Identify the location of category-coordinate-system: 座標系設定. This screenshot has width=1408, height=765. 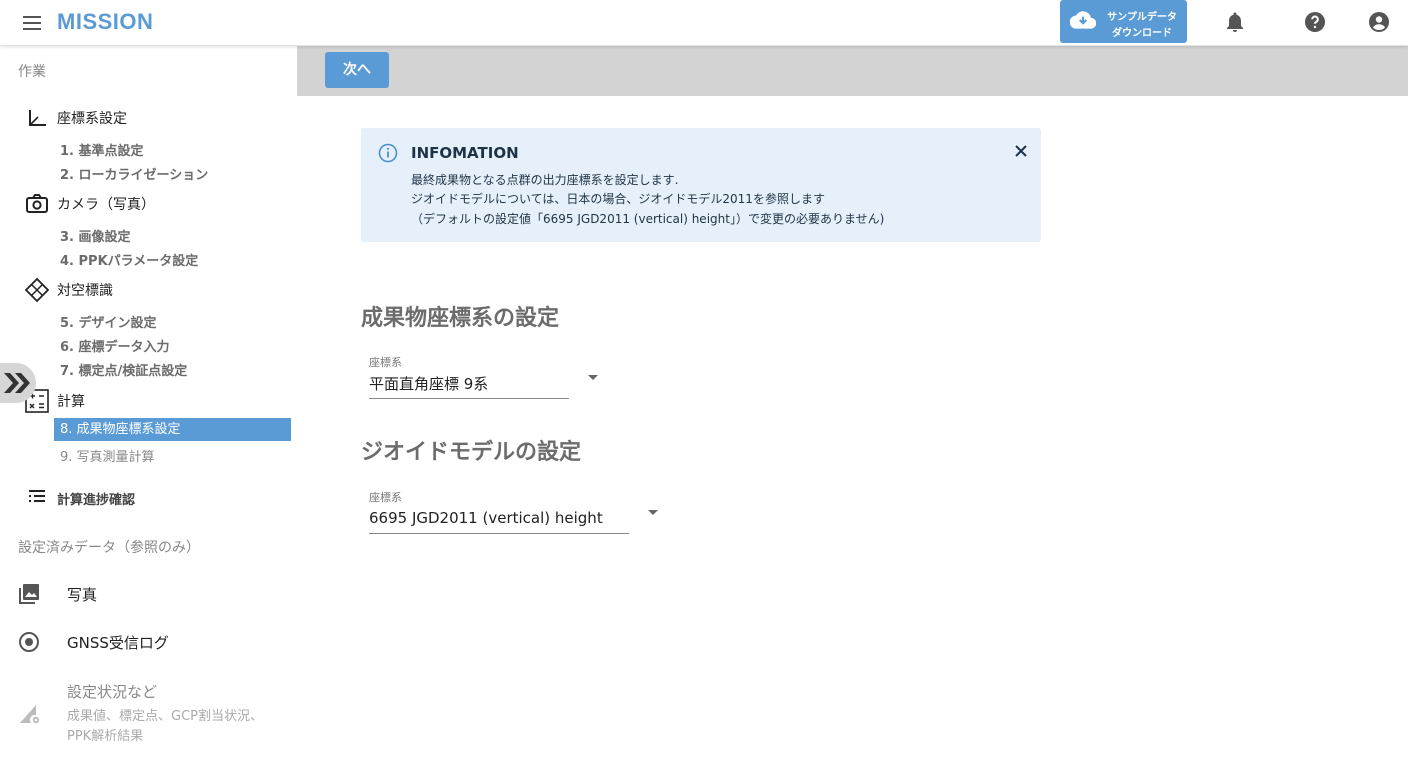
(75, 118).